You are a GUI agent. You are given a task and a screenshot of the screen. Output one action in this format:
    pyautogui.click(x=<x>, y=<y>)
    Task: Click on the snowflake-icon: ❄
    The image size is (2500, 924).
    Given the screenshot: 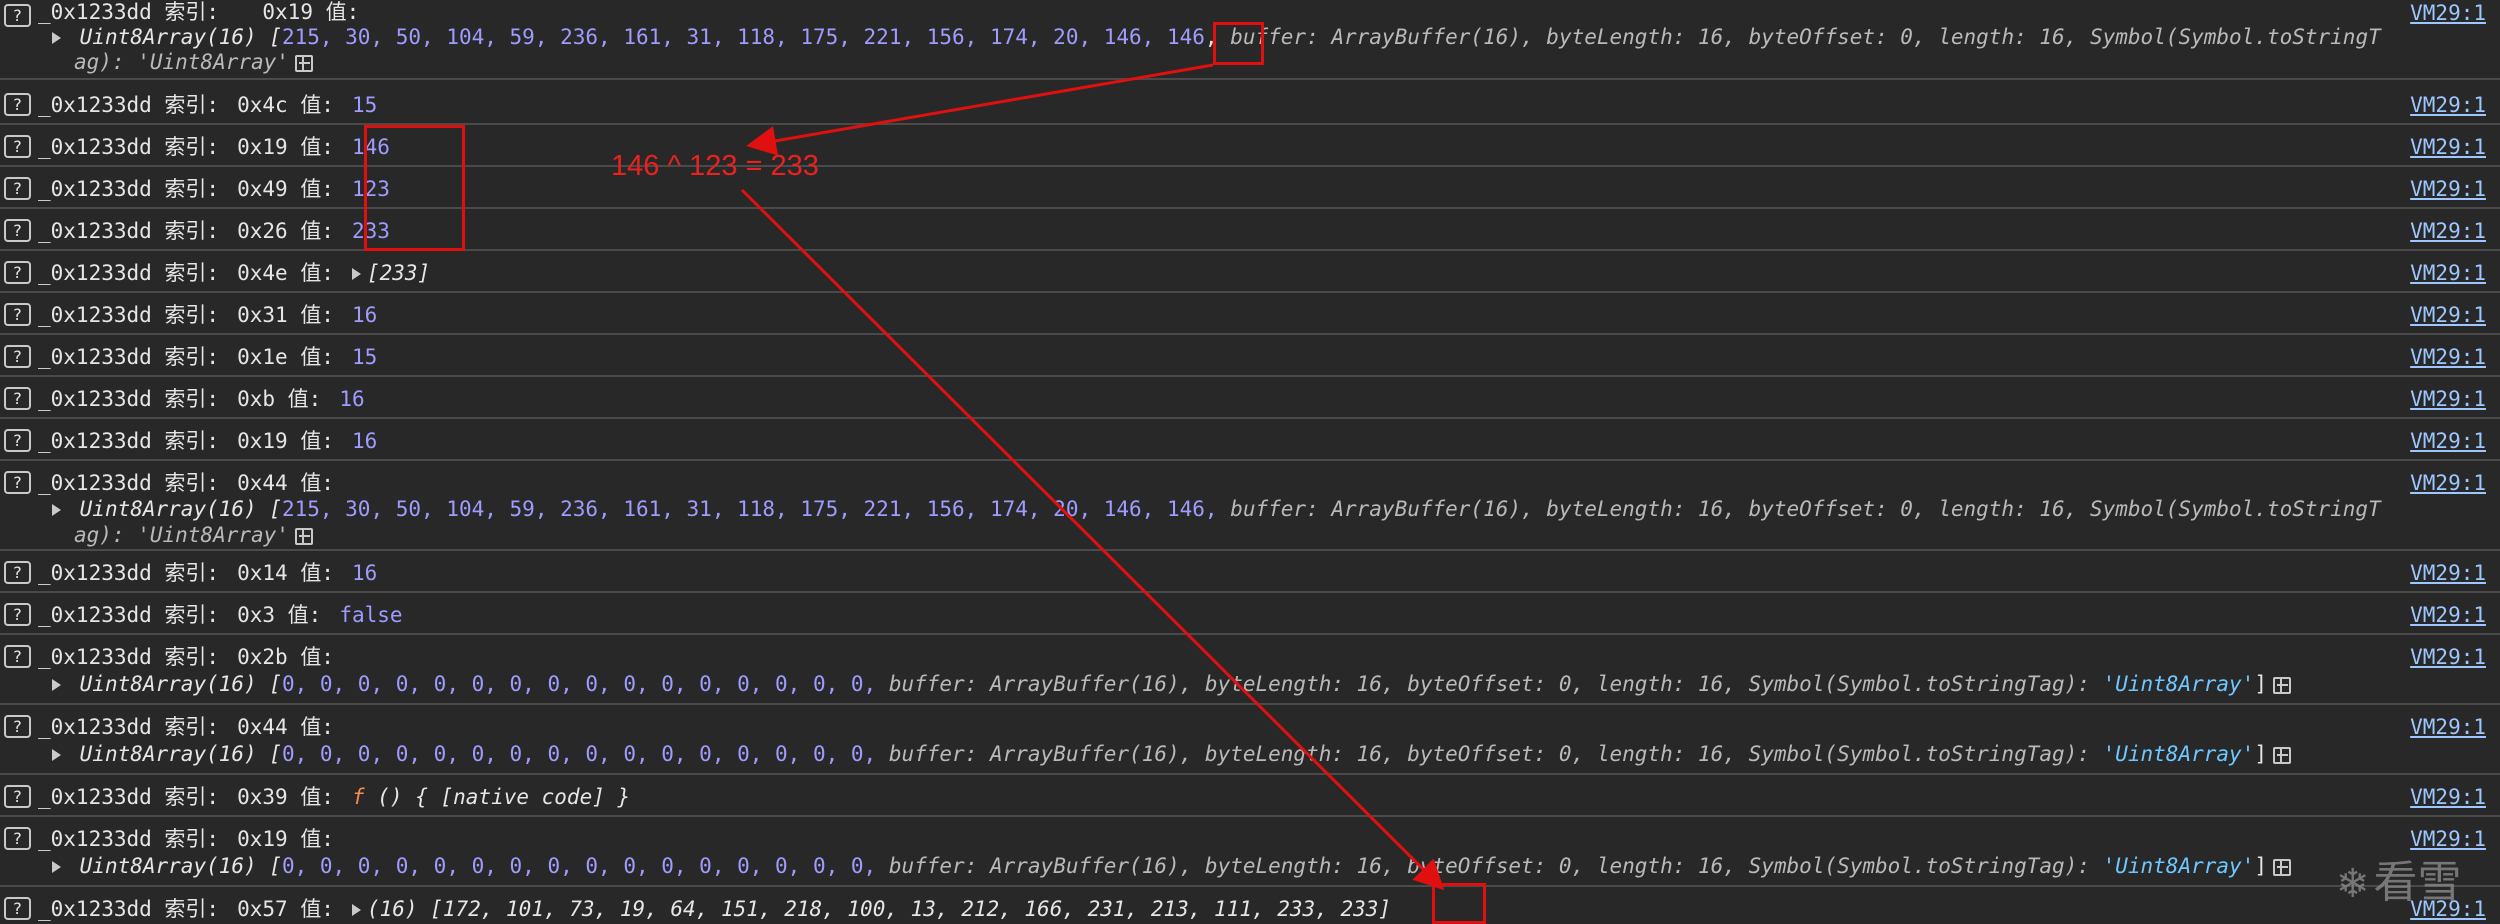 What is the action you would take?
    pyautogui.click(x=2353, y=884)
    